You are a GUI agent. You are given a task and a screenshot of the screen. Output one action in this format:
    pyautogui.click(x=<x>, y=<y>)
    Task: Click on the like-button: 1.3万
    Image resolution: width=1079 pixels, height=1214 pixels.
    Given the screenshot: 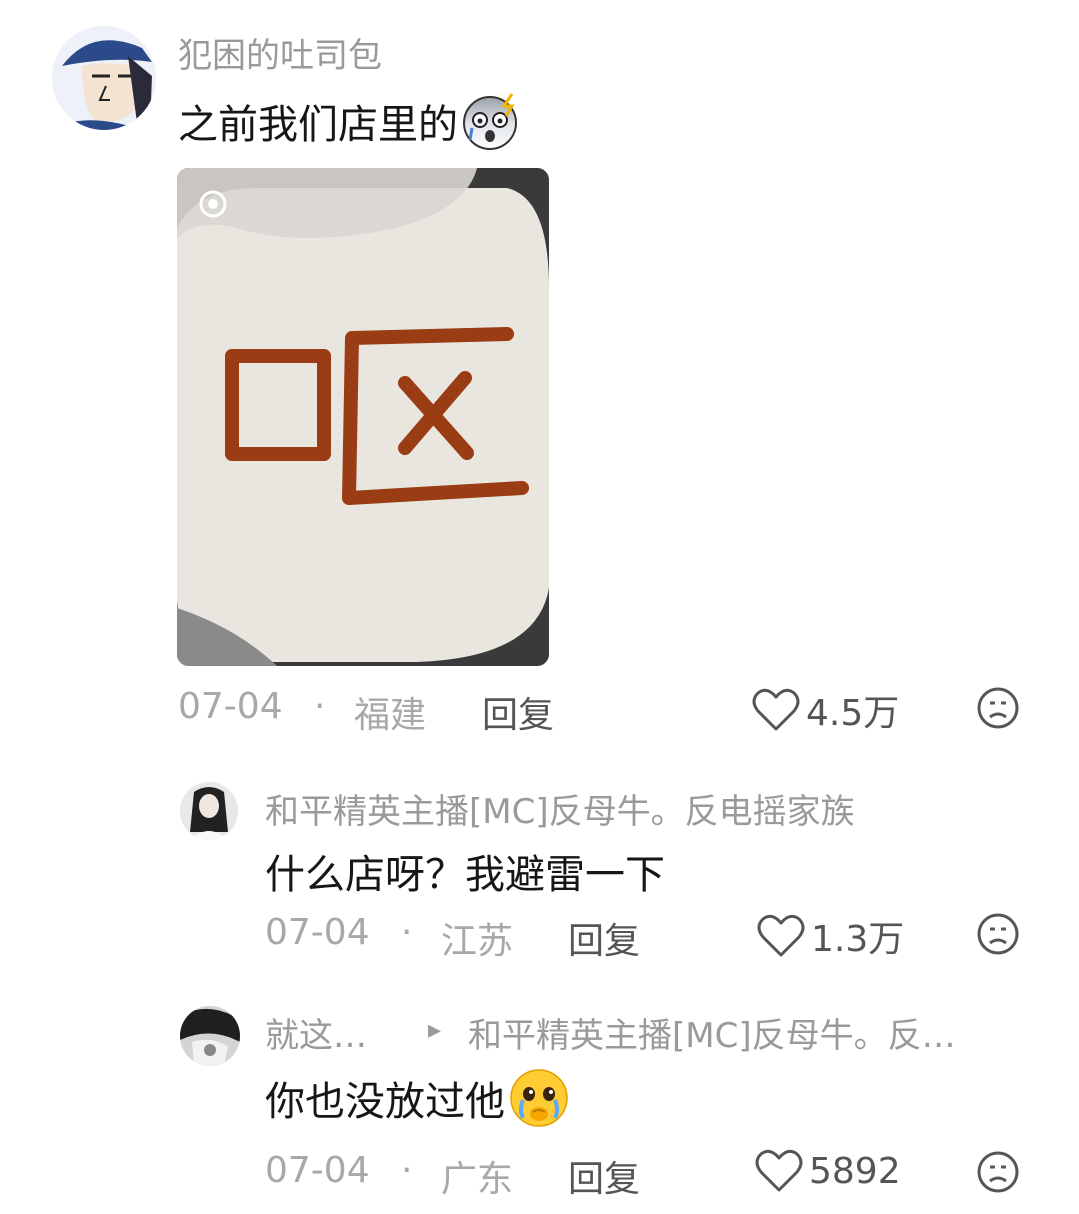 What is the action you would take?
    pyautogui.click(x=830, y=936)
    